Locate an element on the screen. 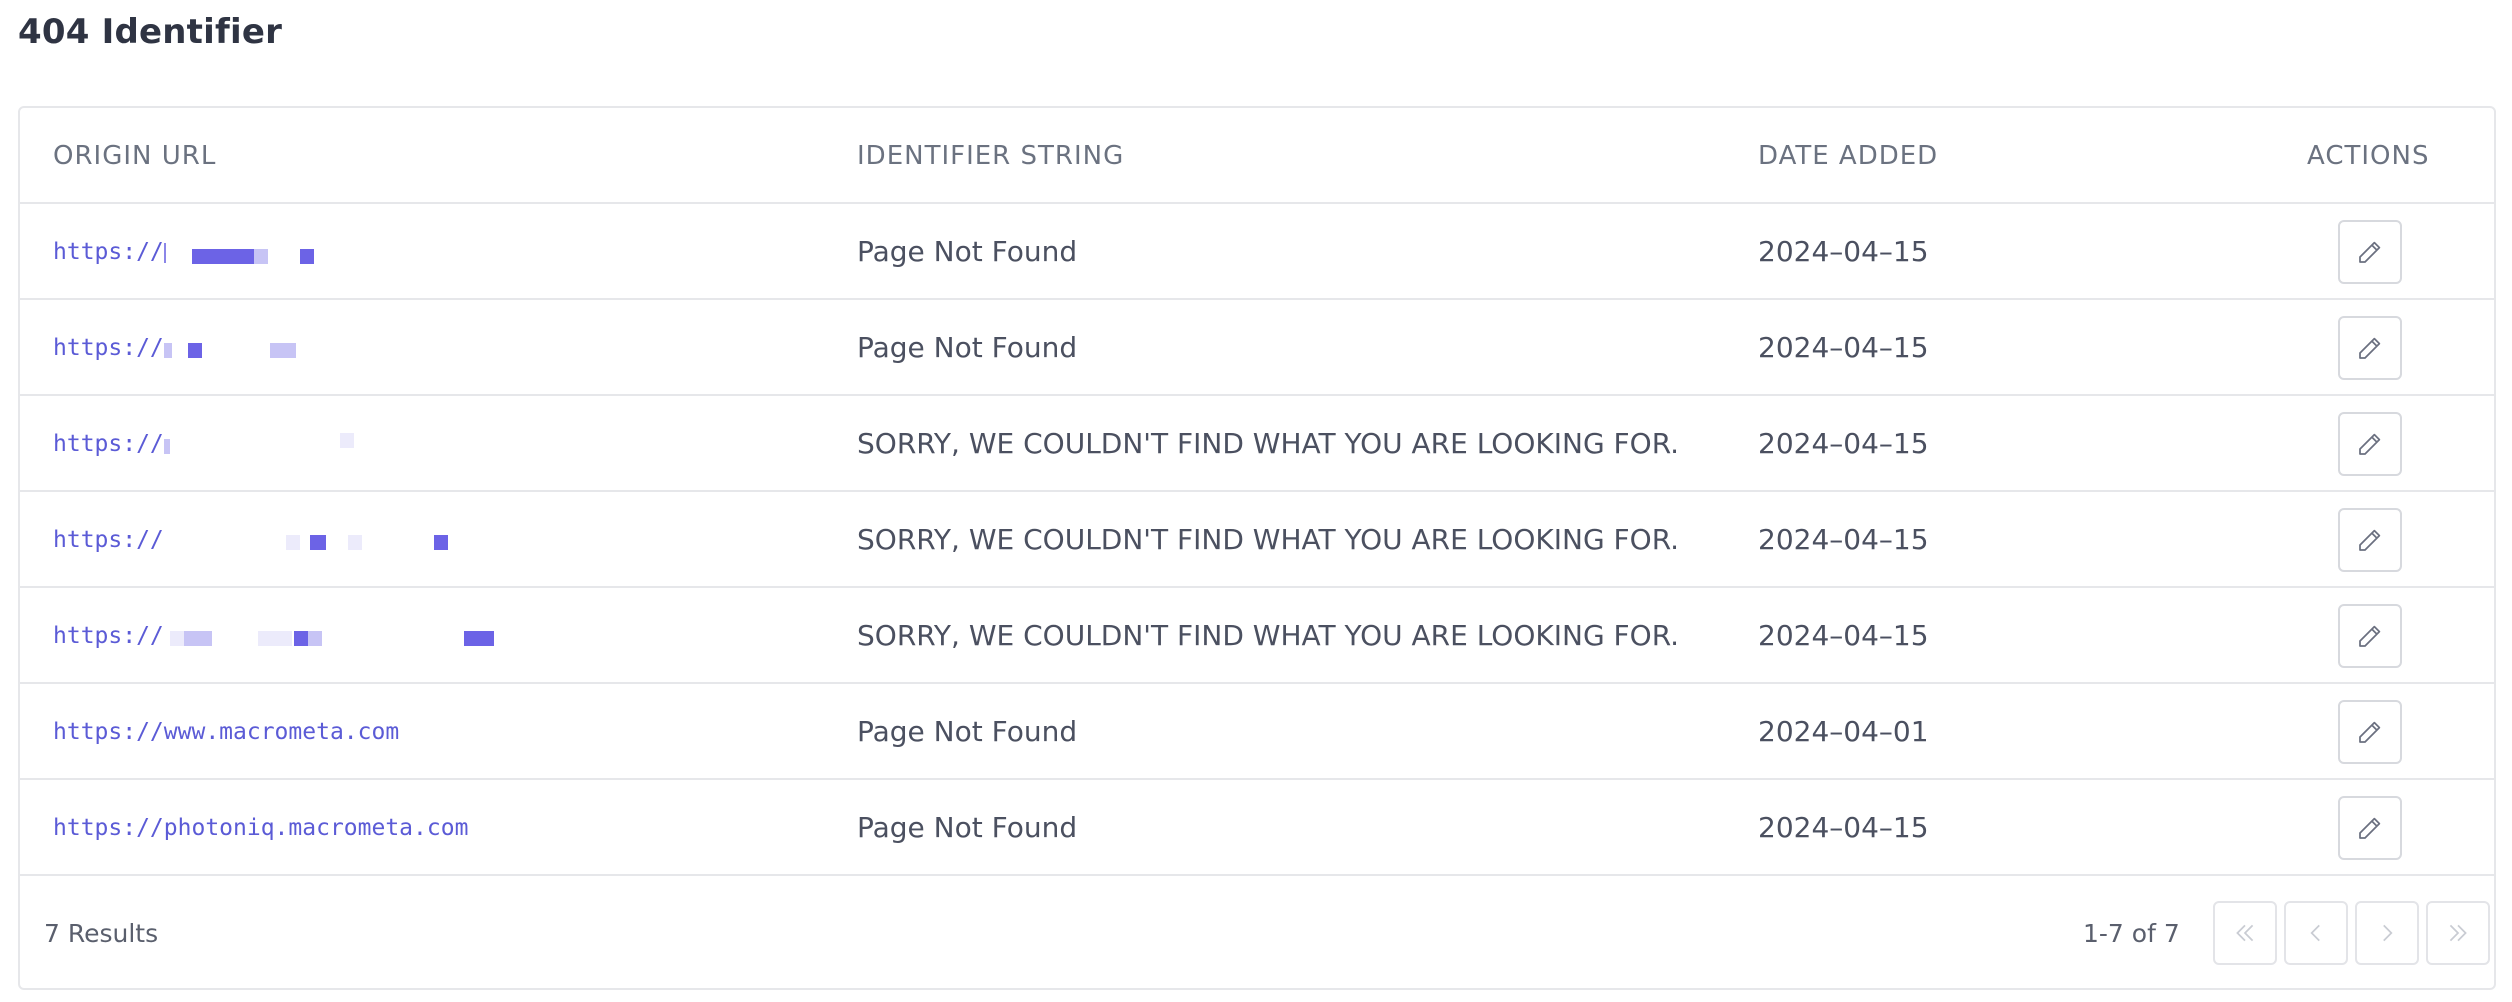 The width and height of the screenshot is (2512, 1002). table-footer: 7 Results 1-7 of 7 is located at coordinates (1257, 932).